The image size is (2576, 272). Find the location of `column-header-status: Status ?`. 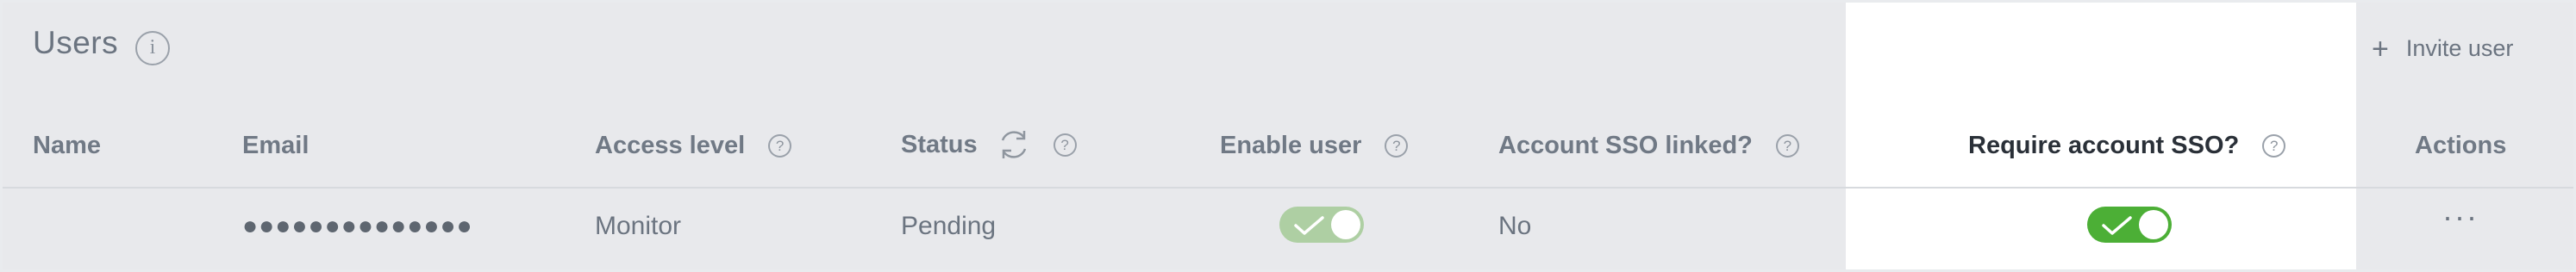

column-header-status: Status ? is located at coordinates (989, 145).